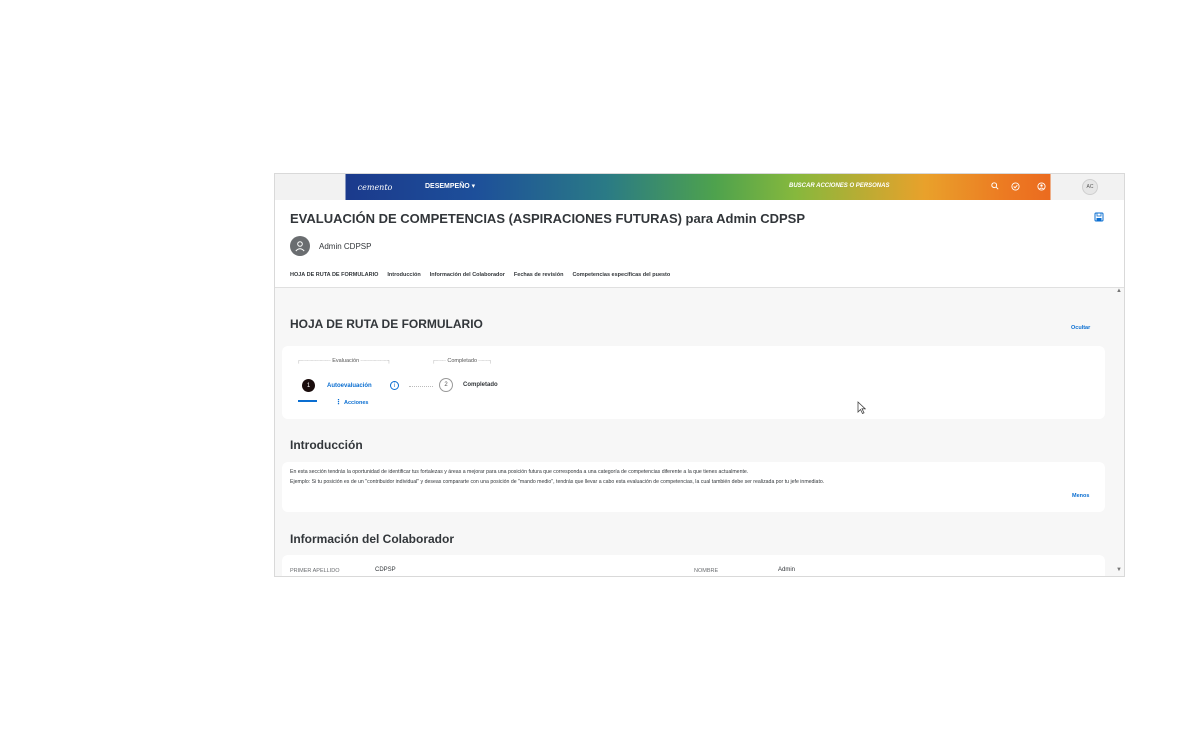  I want to click on module-menu: DESEMPEÑO ▾, so click(450, 186).